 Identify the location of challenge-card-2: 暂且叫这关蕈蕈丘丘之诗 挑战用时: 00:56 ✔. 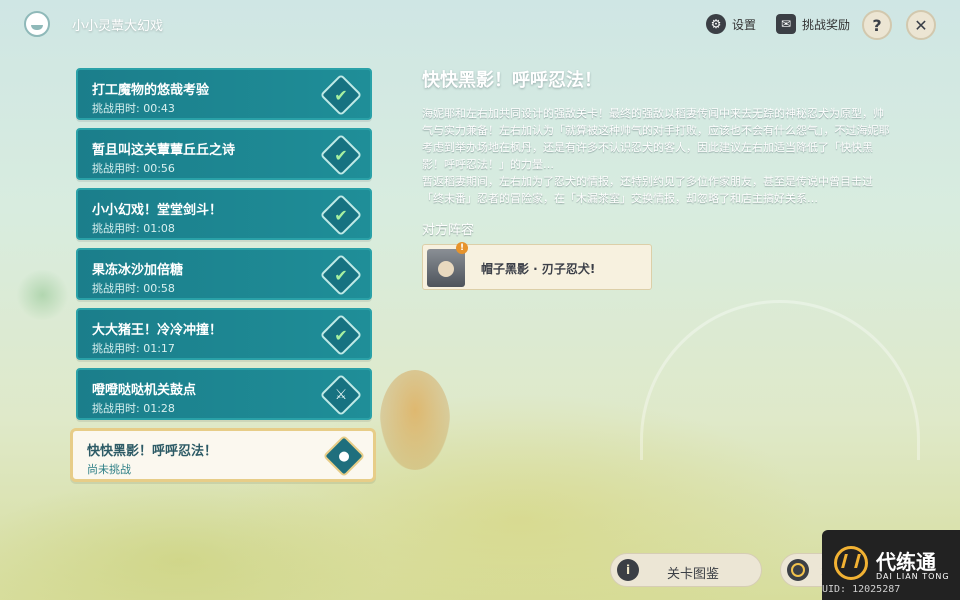
(224, 154).